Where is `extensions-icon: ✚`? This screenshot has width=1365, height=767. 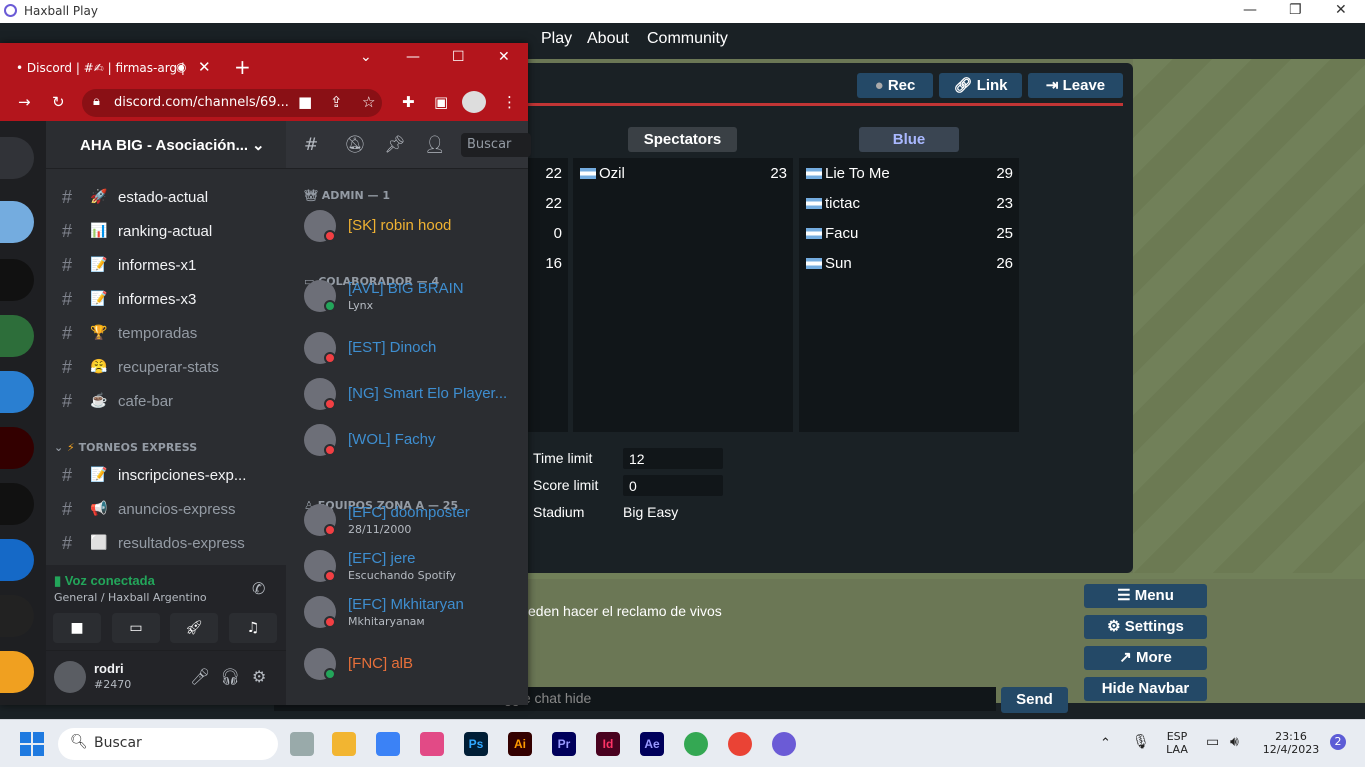
extensions-icon: ✚ is located at coordinates (408, 102).